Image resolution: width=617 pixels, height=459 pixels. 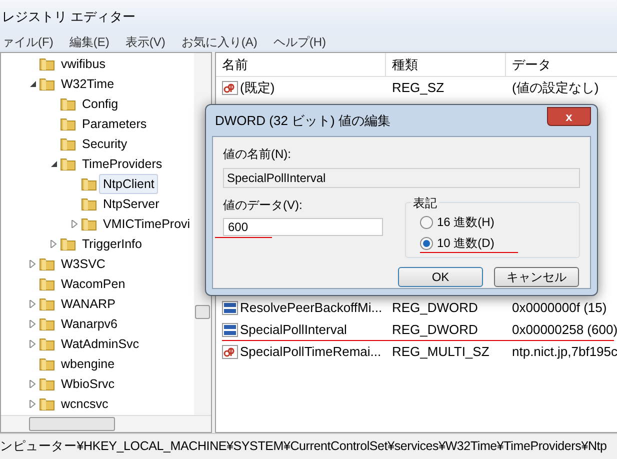 What do you see at coordinates (219, 42) in the screenshot?
I see `menu-item: お気に入り(A)` at bounding box center [219, 42].